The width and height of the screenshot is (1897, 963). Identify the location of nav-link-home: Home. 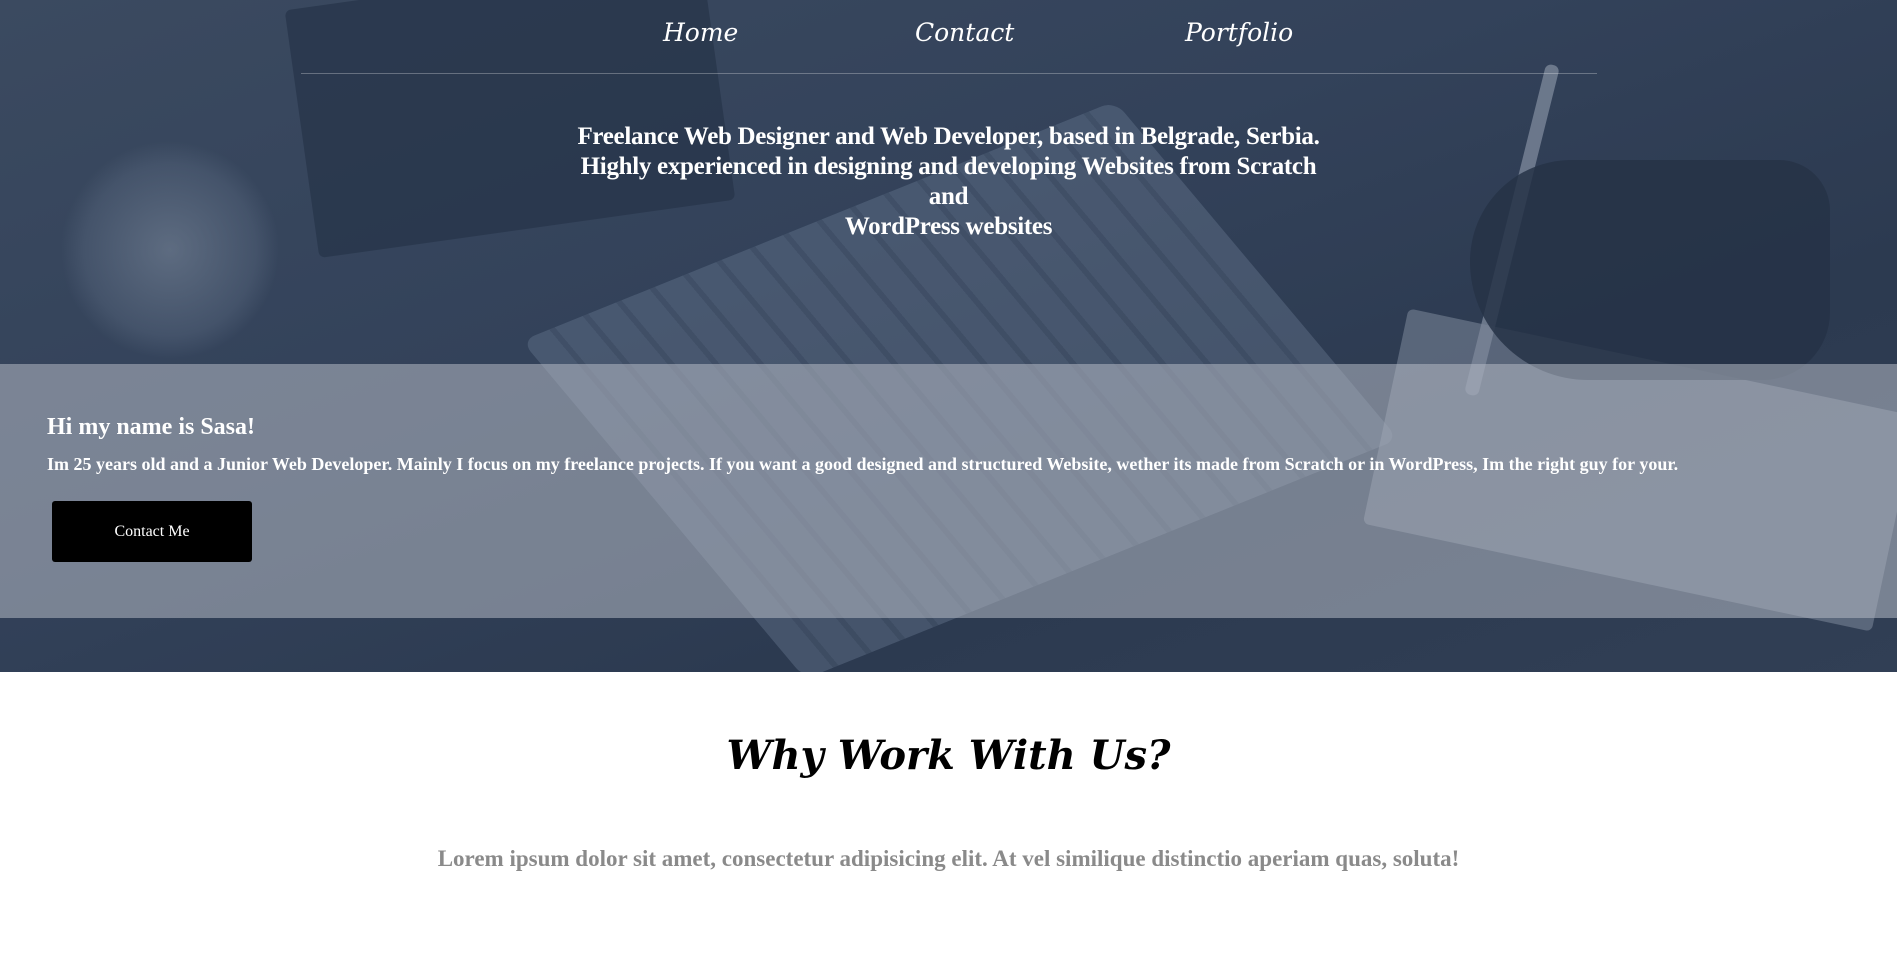
(700, 32).